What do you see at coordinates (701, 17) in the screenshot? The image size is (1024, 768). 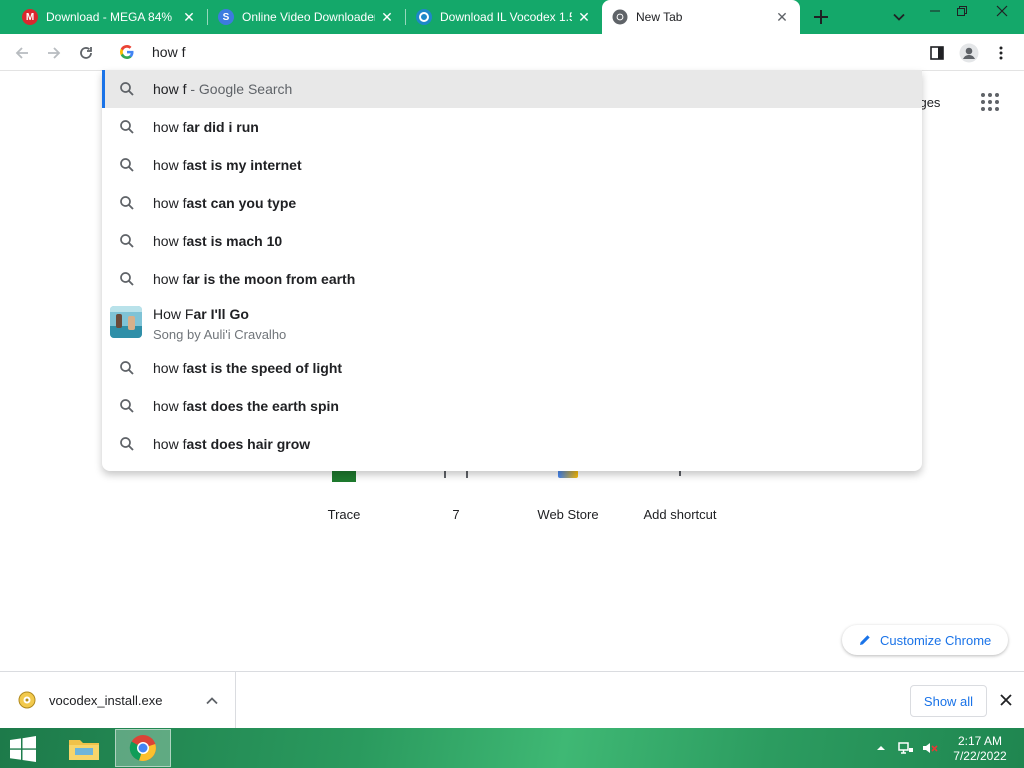 I see `tab-new-tab: New Tab ✕` at bounding box center [701, 17].